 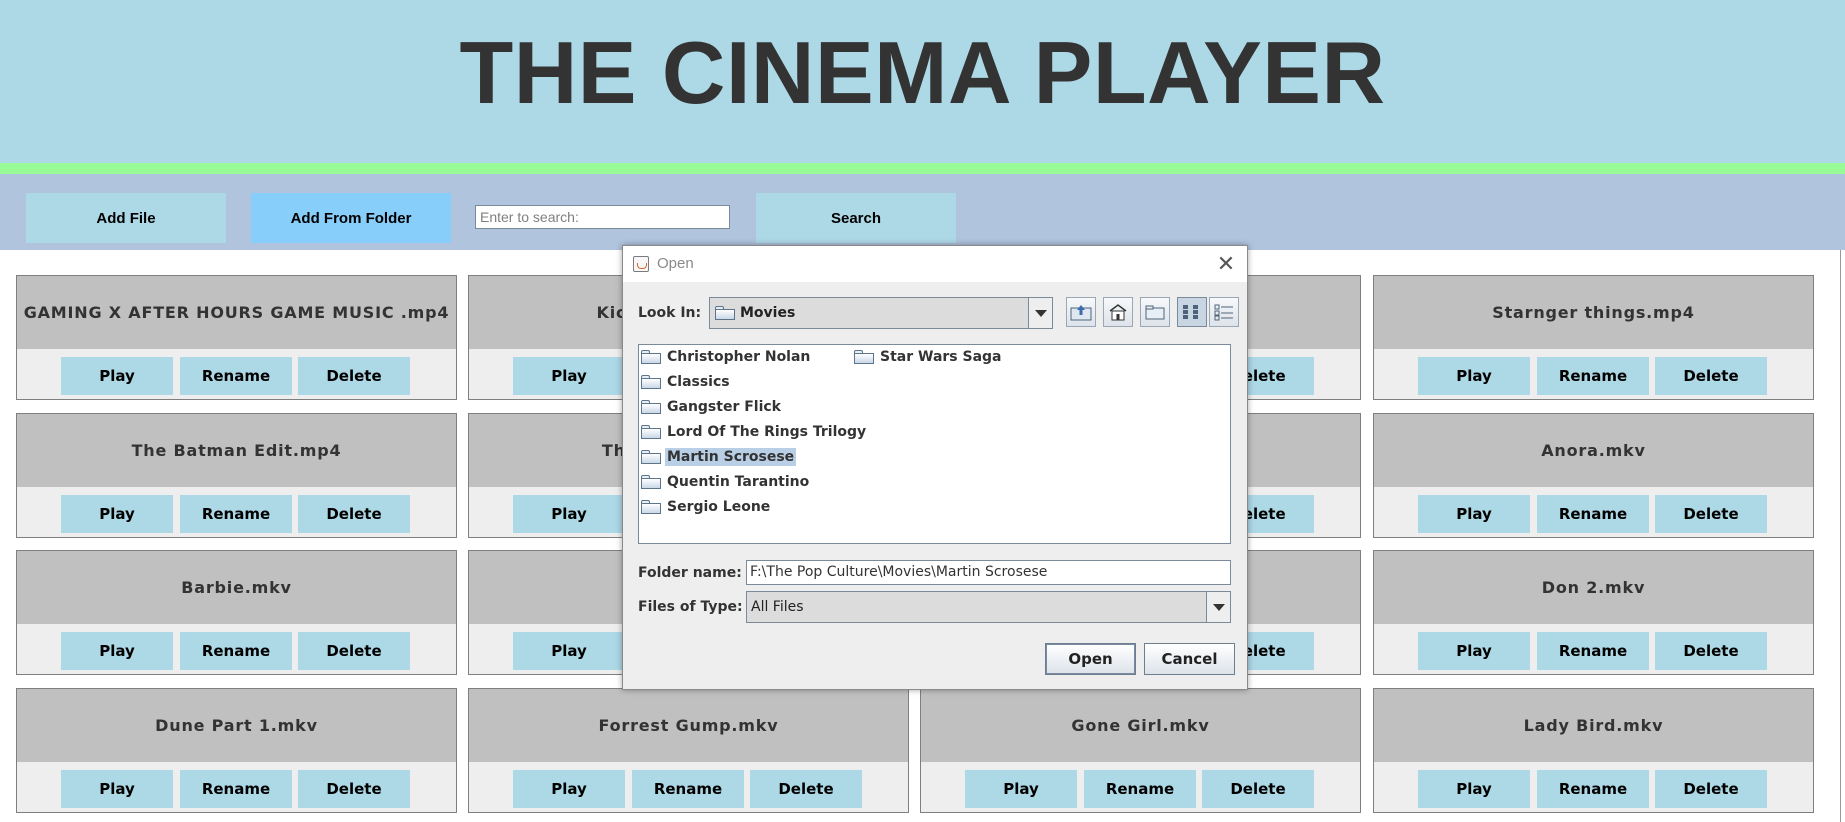 What do you see at coordinates (1118, 312) in the screenshot?
I see `home-icon` at bounding box center [1118, 312].